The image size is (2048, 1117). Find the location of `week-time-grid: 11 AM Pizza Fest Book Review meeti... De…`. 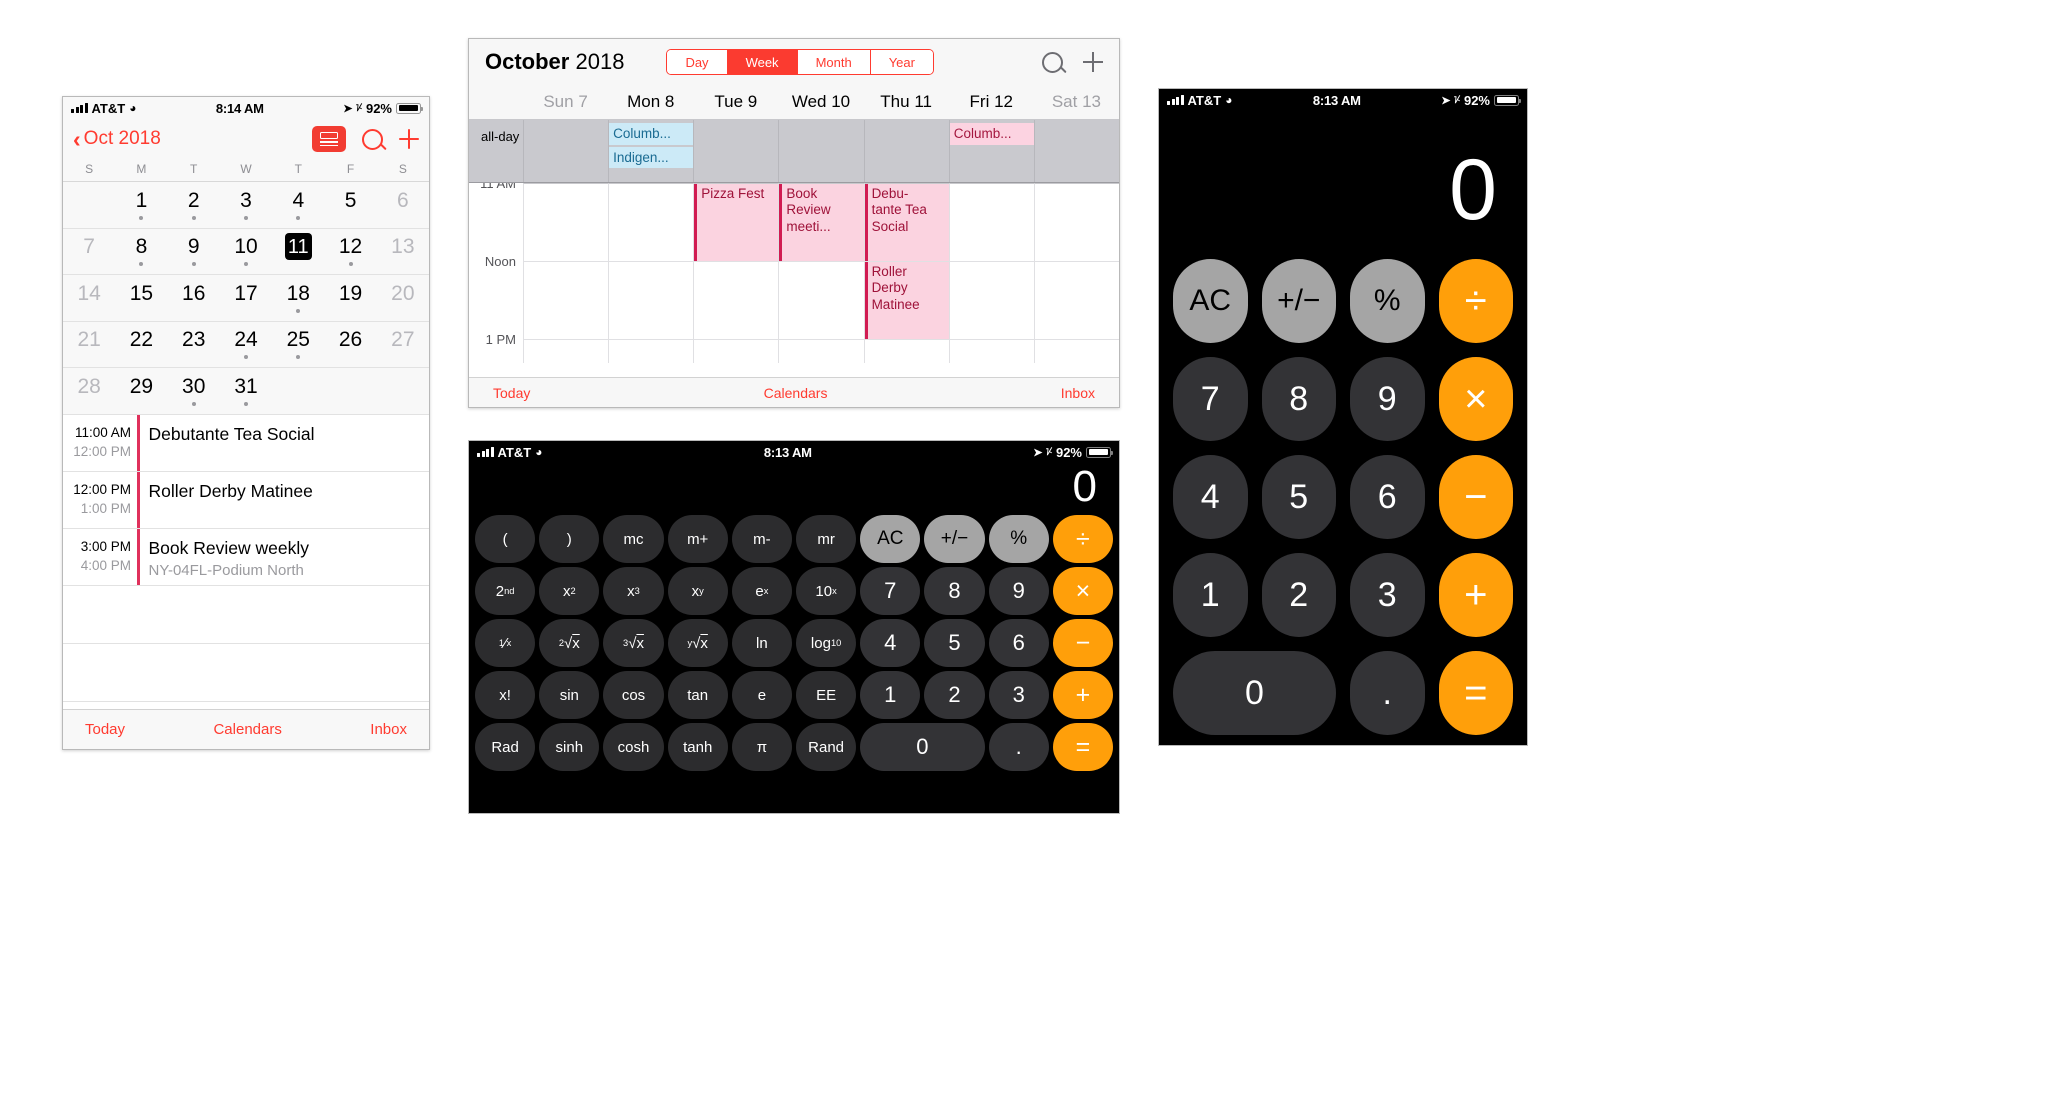

week-time-grid: 11 AM Pizza Fest Book Review meeti... De… is located at coordinates (794, 273).